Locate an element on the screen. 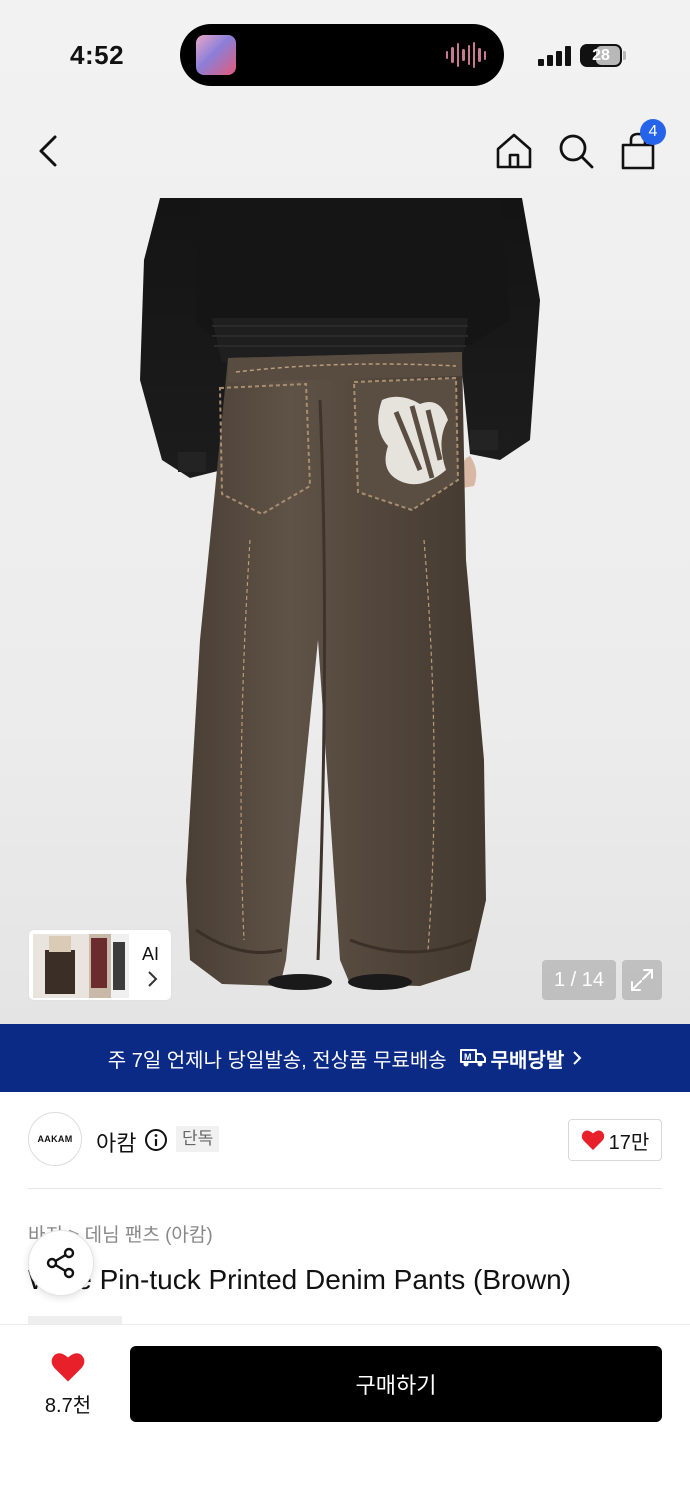 The image size is (690, 1500). share-icon is located at coordinates (60, 1263).